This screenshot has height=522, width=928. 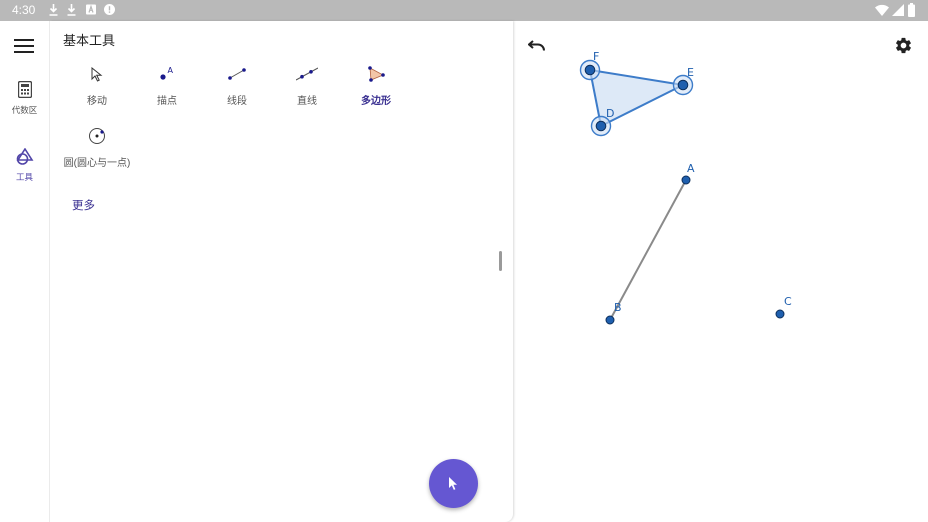 I want to click on point-label-c: C, so click(x=788, y=301).